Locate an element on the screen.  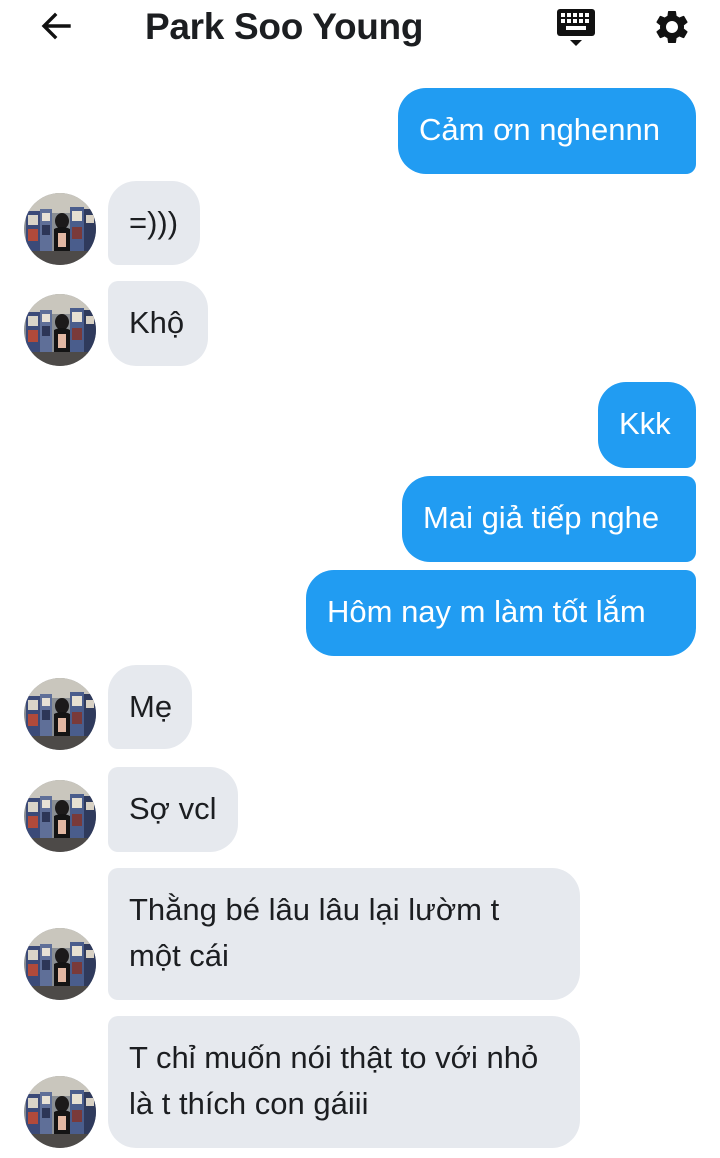
back-arrow-icon is located at coordinates (56, 28).